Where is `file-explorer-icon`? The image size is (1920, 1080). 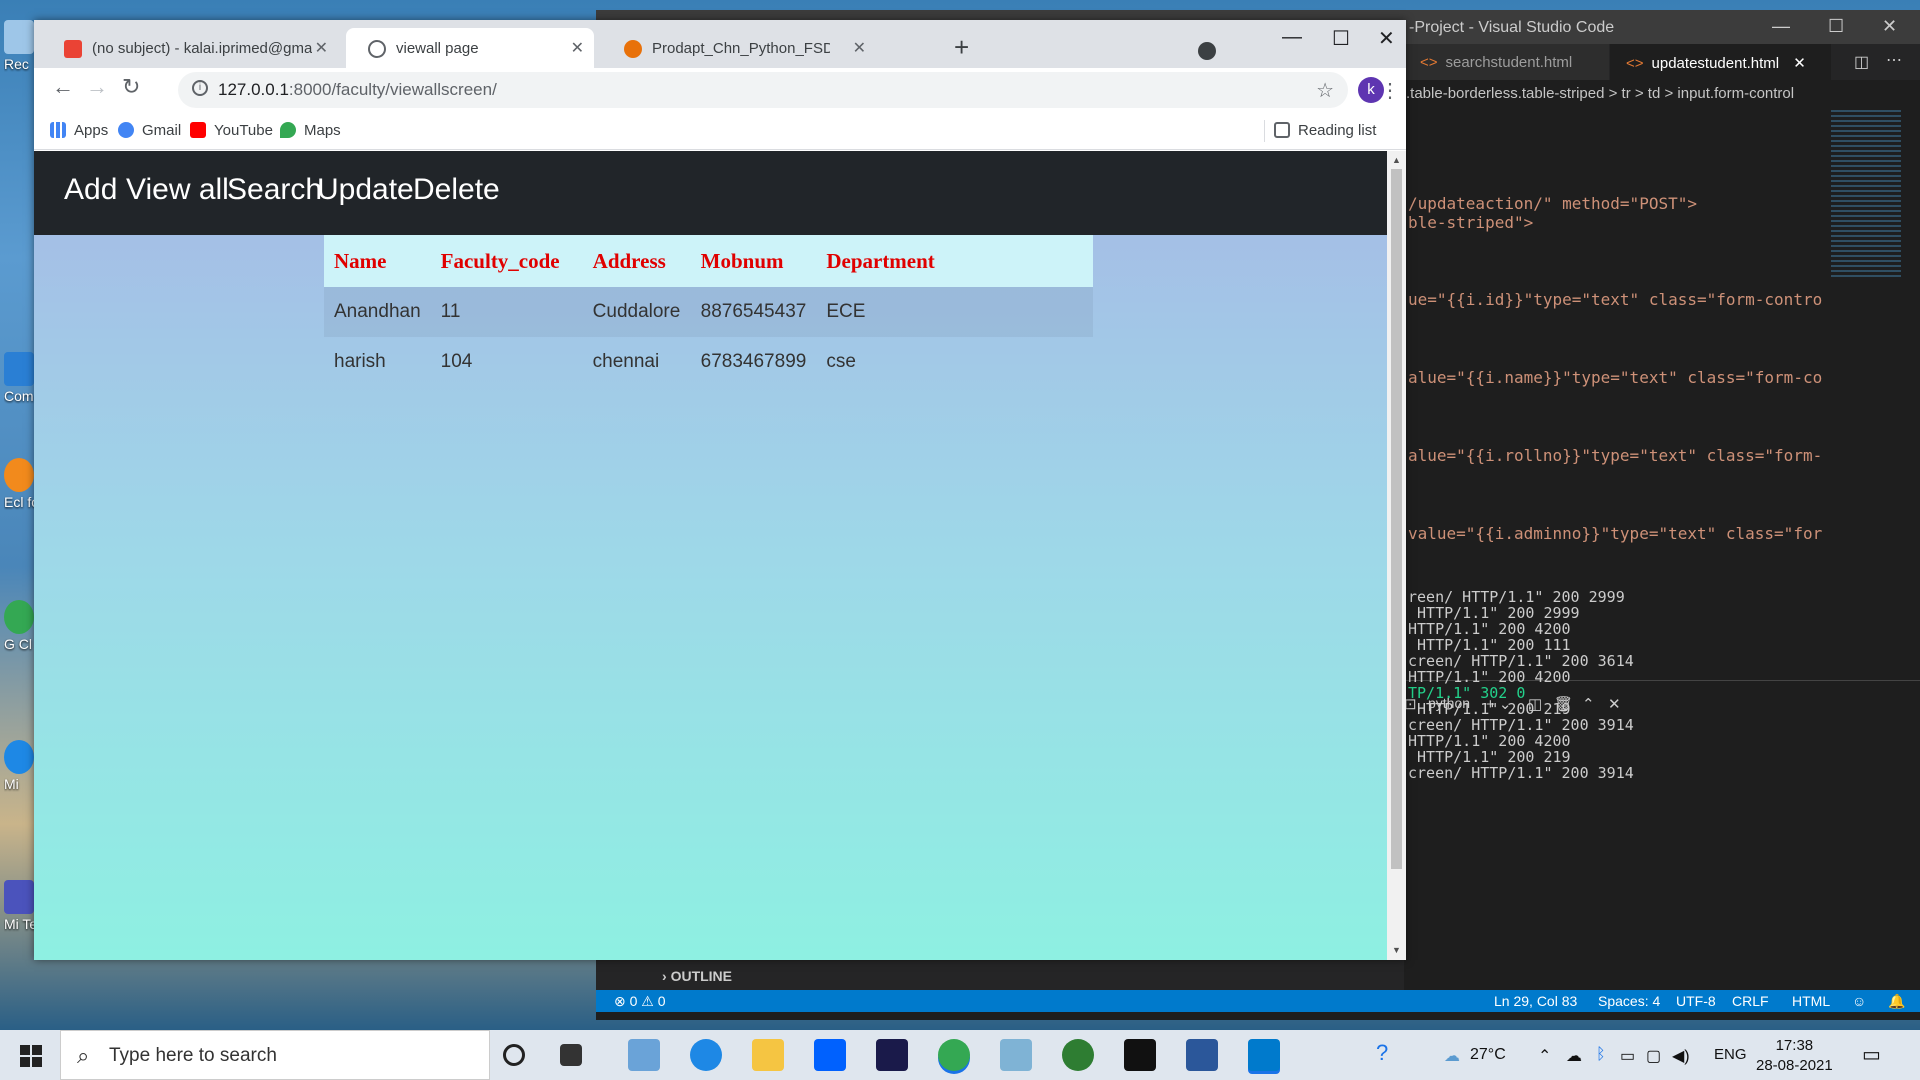 file-explorer-icon is located at coordinates (768, 1055).